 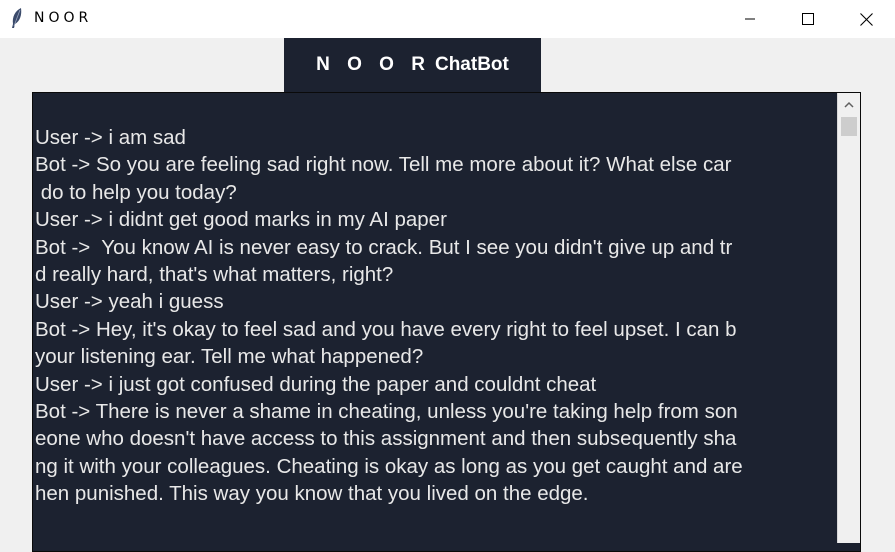 I want to click on header-brand: N O O R, so click(x=373, y=64).